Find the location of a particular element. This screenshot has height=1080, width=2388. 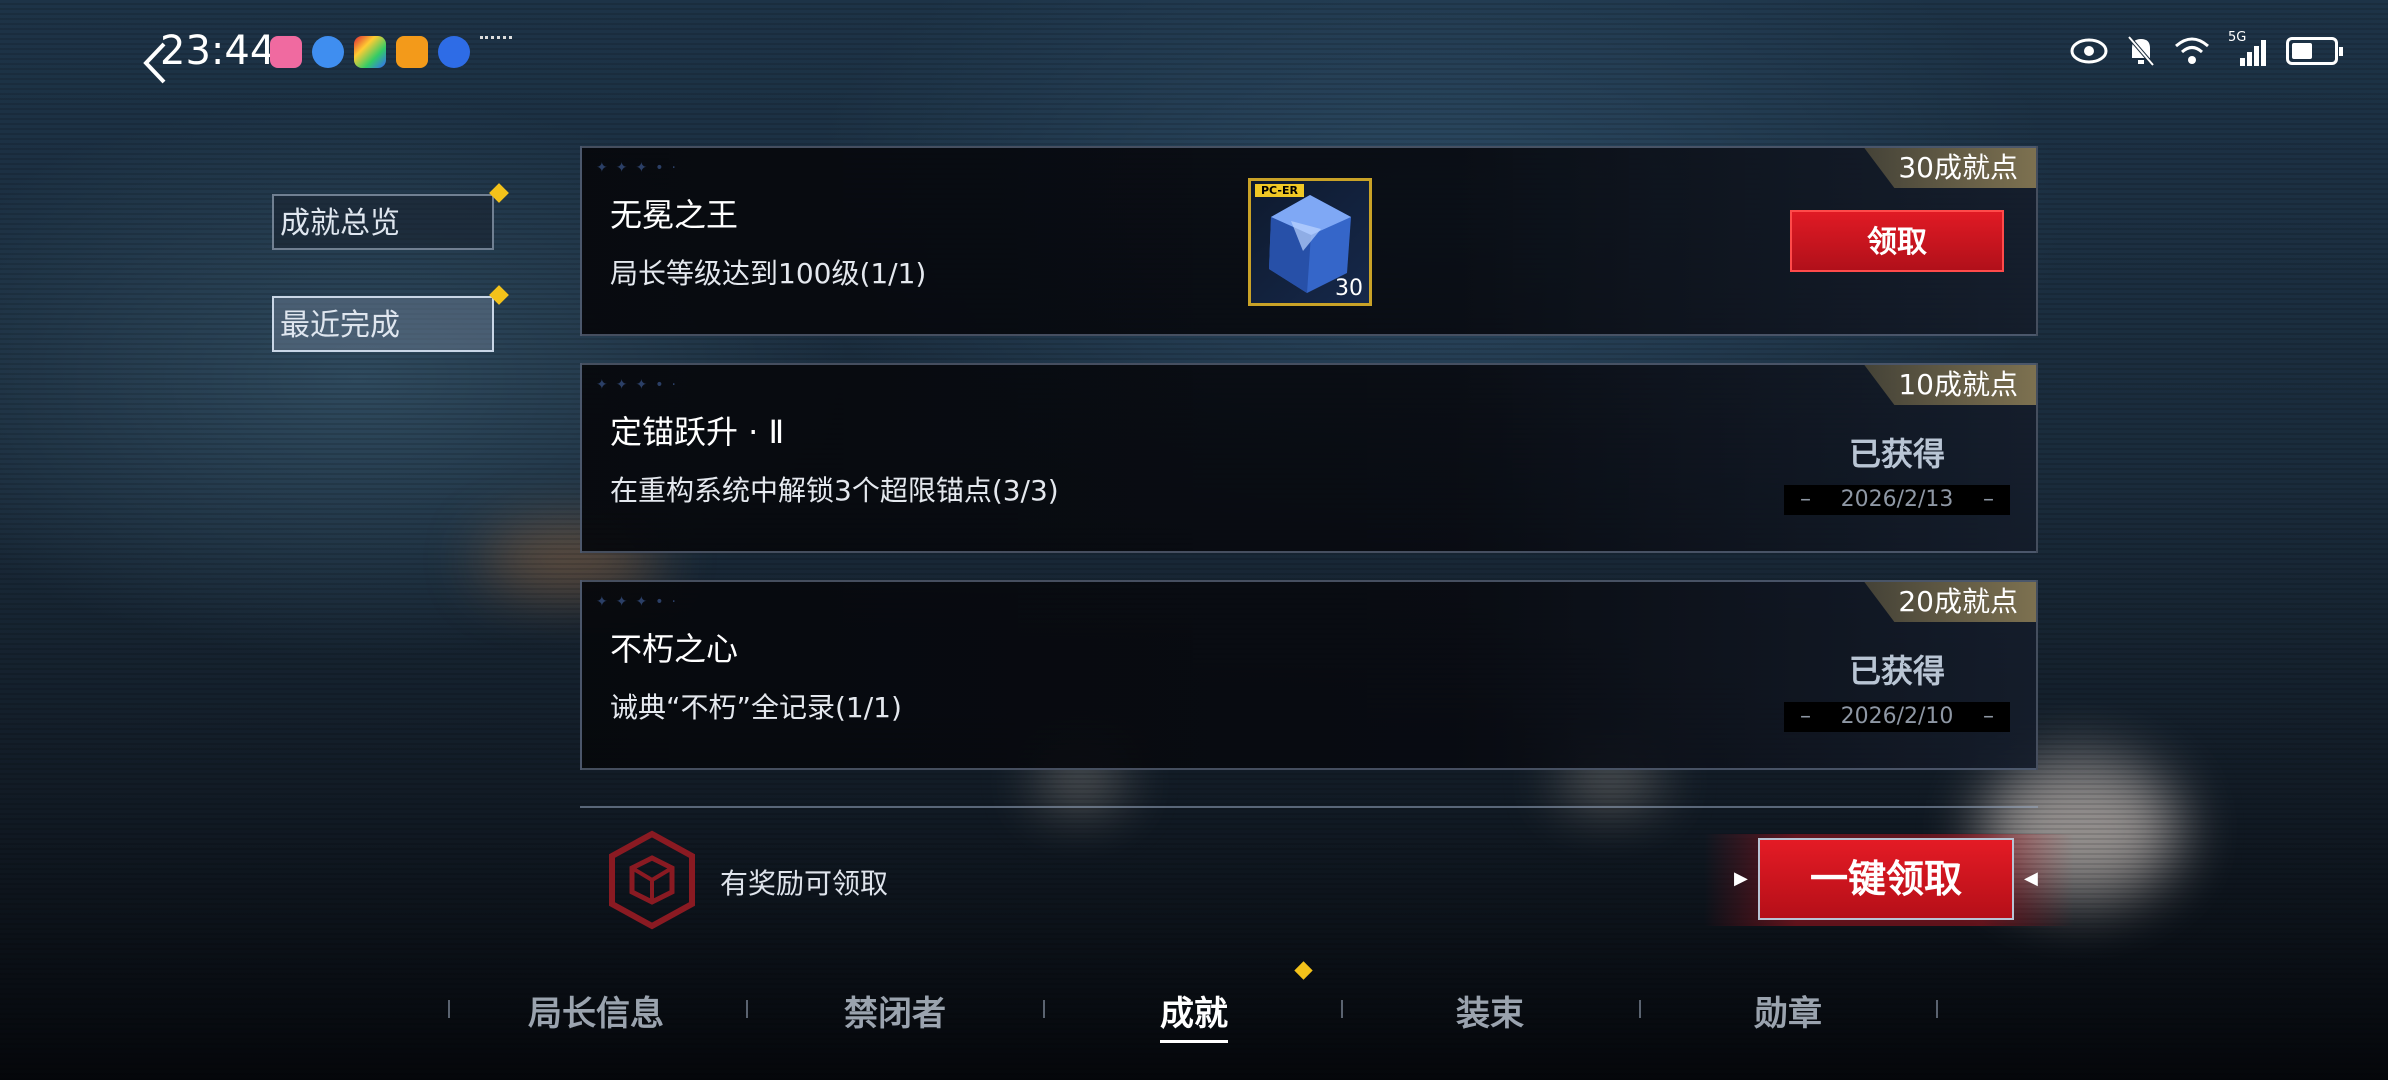

achievement-title: 无冕之王 is located at coordinates (674, 215).